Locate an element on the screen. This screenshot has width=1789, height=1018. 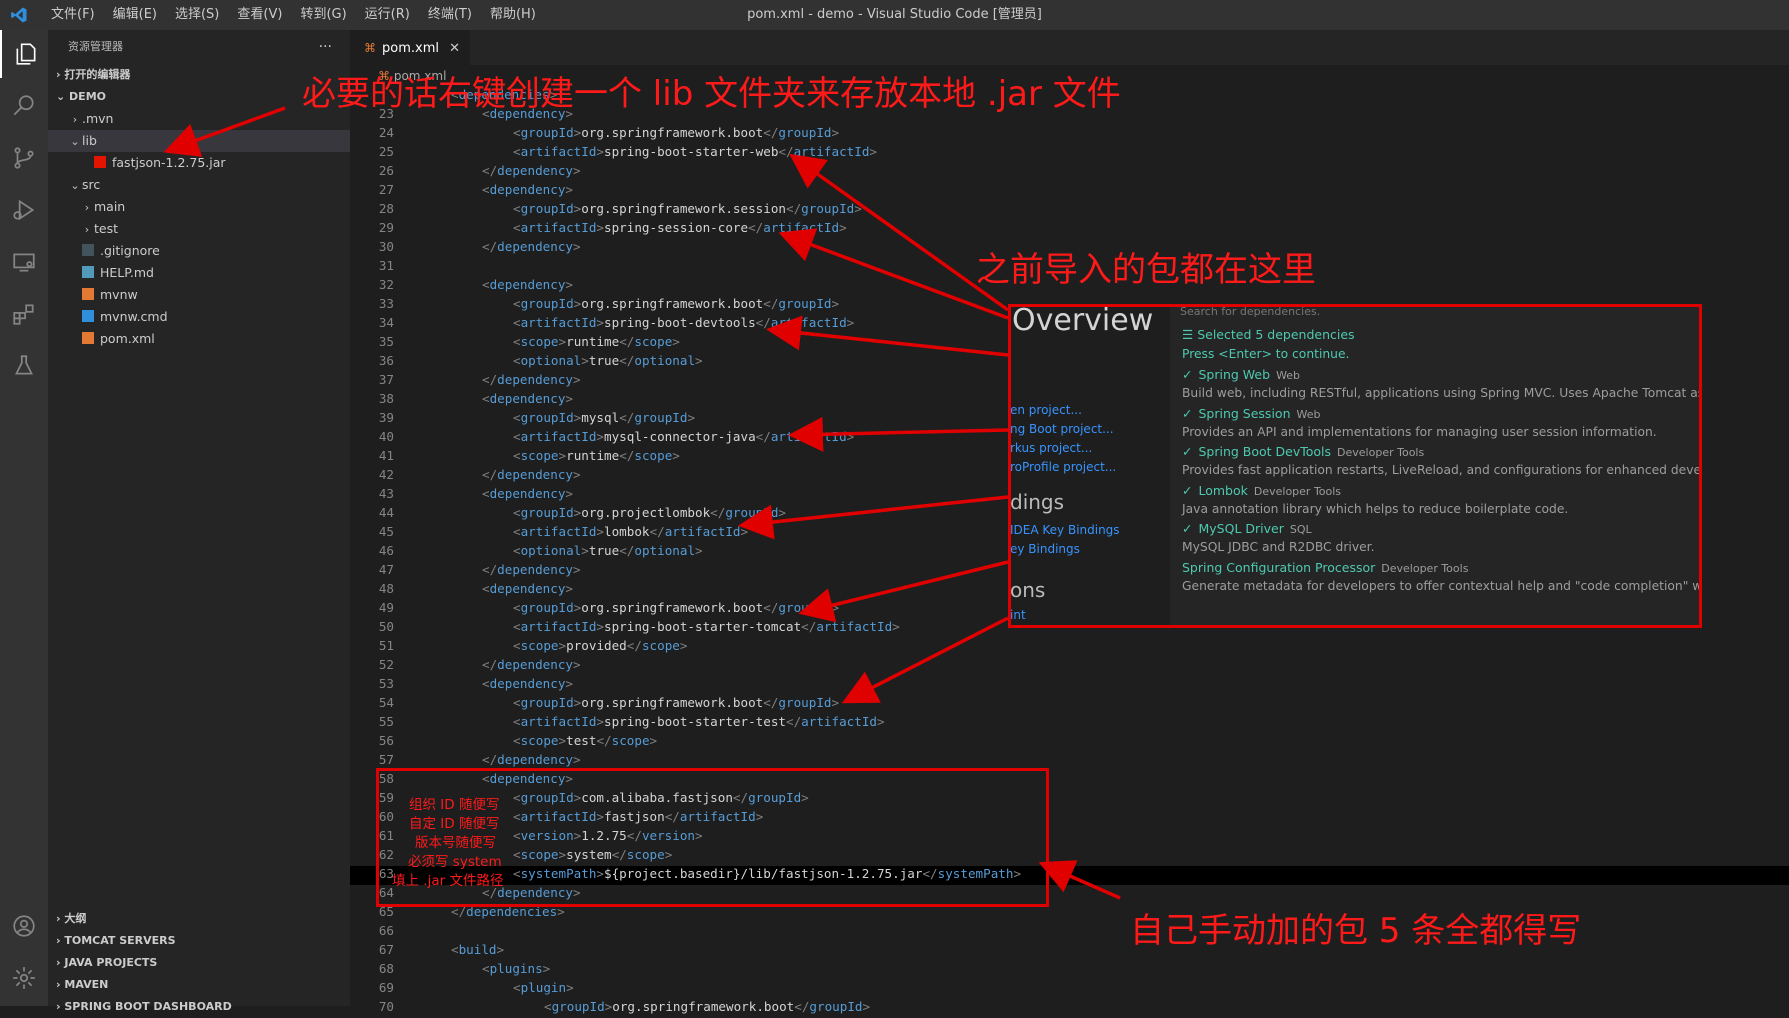
menu-item: 帮助(H) is located at coordinates (513, 15).